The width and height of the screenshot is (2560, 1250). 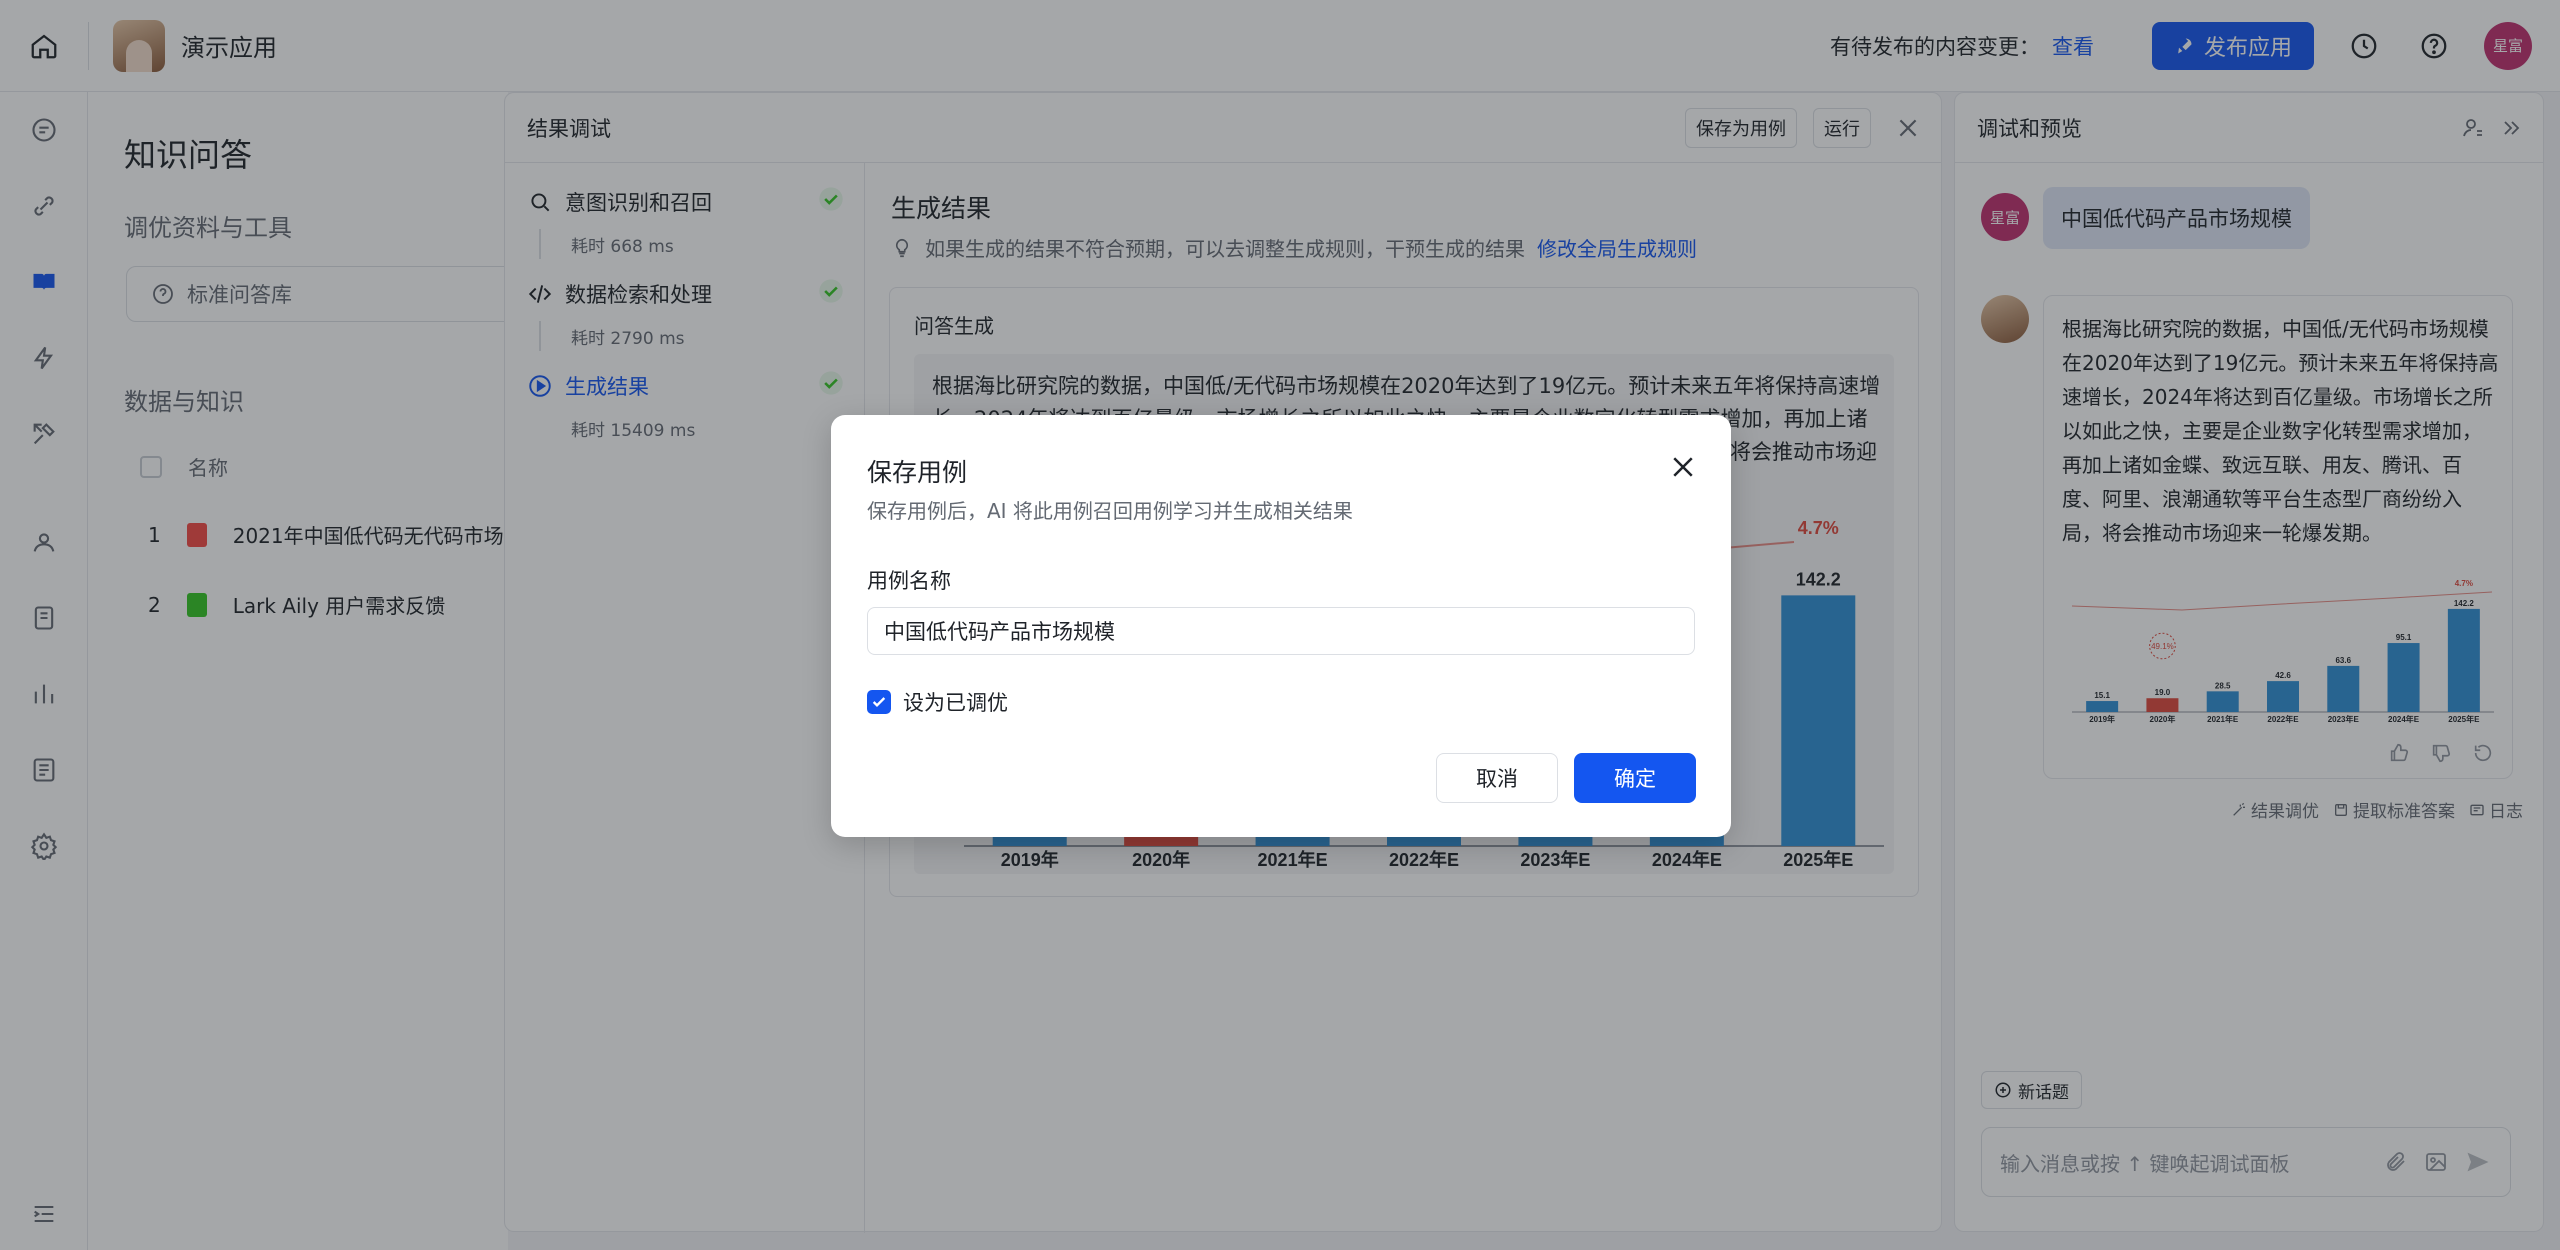 I want to click on close-icon, so click(x=1683, y=467).